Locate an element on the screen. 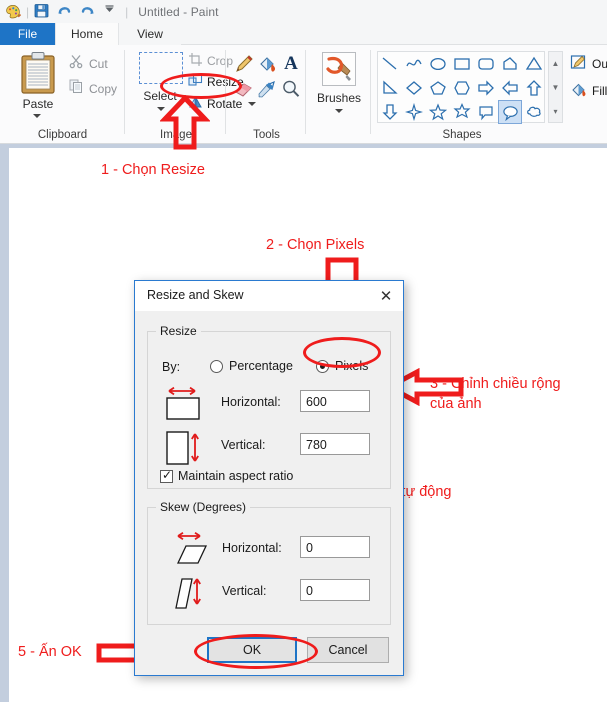  ribbon-group-shapes: ▲ ▼ ▾ Outline Fill is located at coordinates (489, 94).